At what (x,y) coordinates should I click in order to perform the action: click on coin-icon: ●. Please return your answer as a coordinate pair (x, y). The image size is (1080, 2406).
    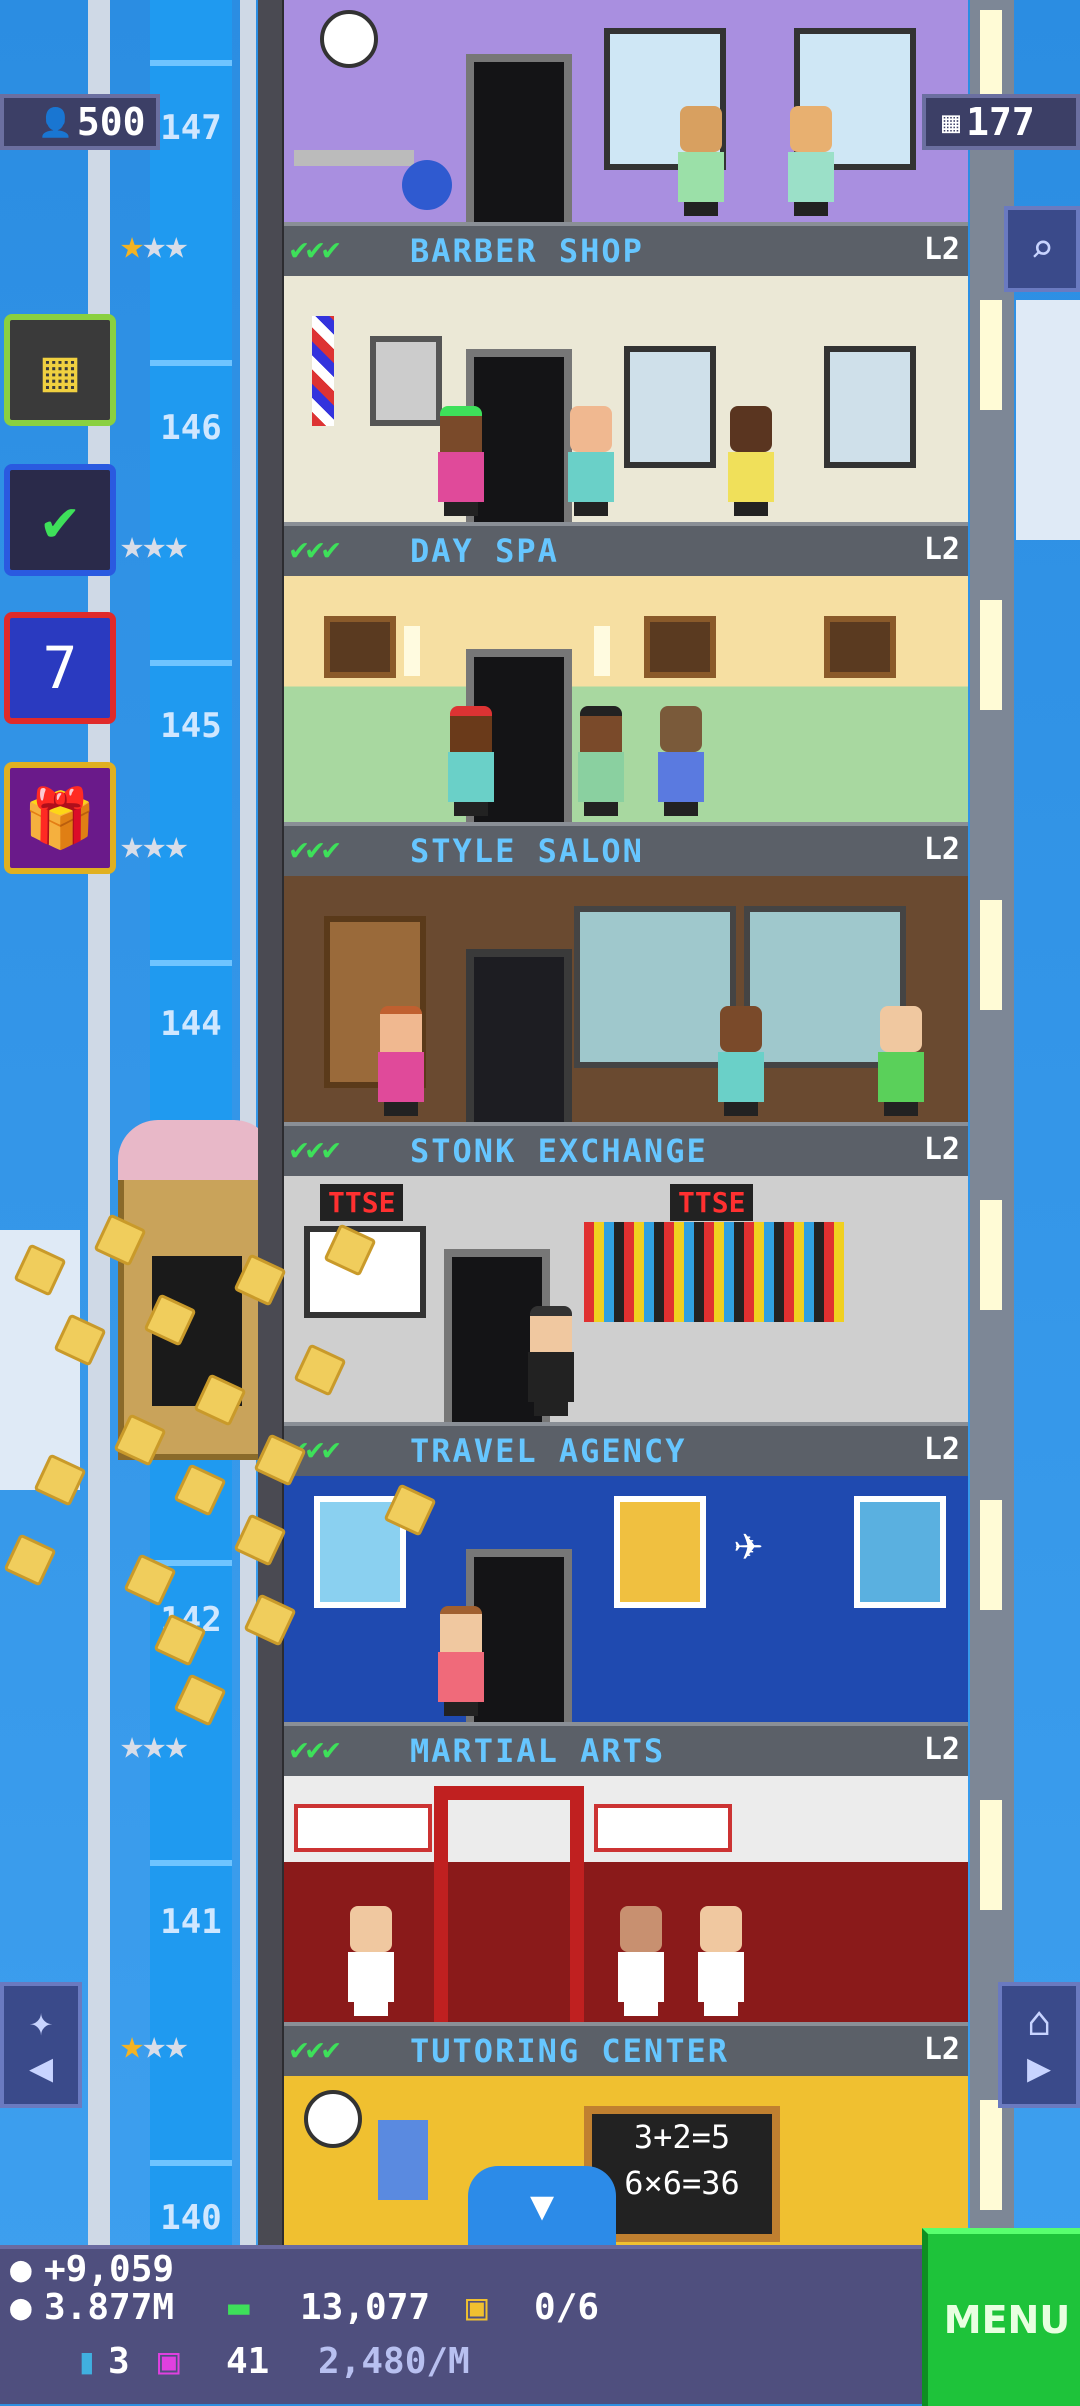
    Looking at the image, I should click on (21, 2269).